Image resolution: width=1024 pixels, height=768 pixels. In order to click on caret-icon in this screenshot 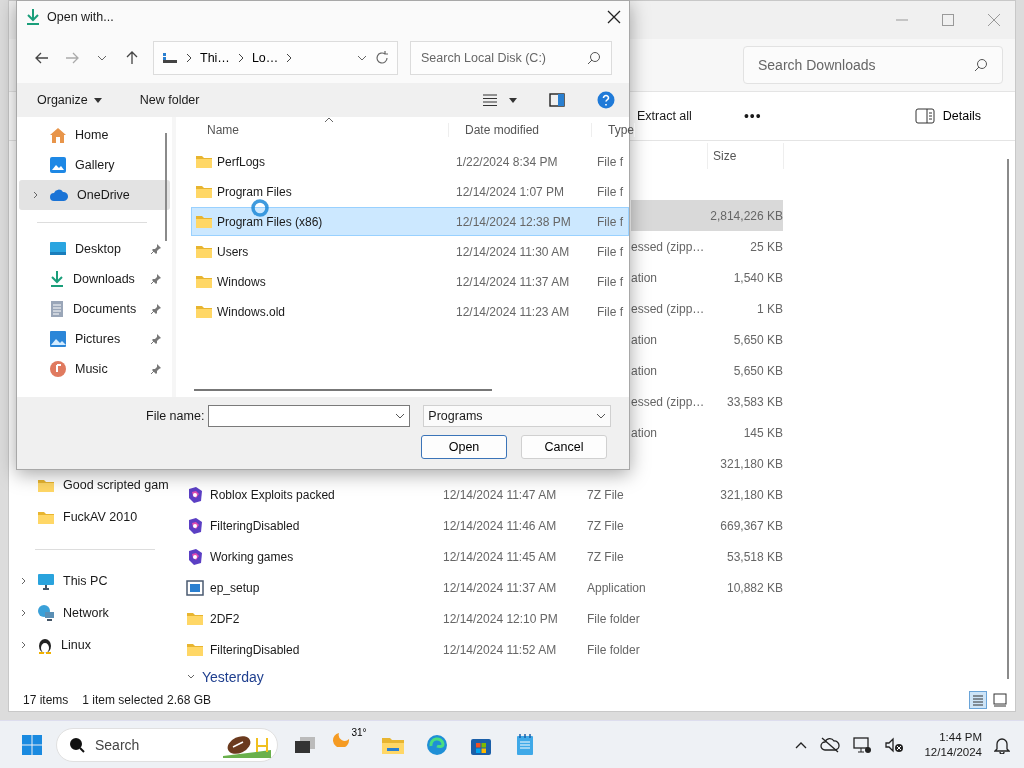, I will do `click(513, 100)`.